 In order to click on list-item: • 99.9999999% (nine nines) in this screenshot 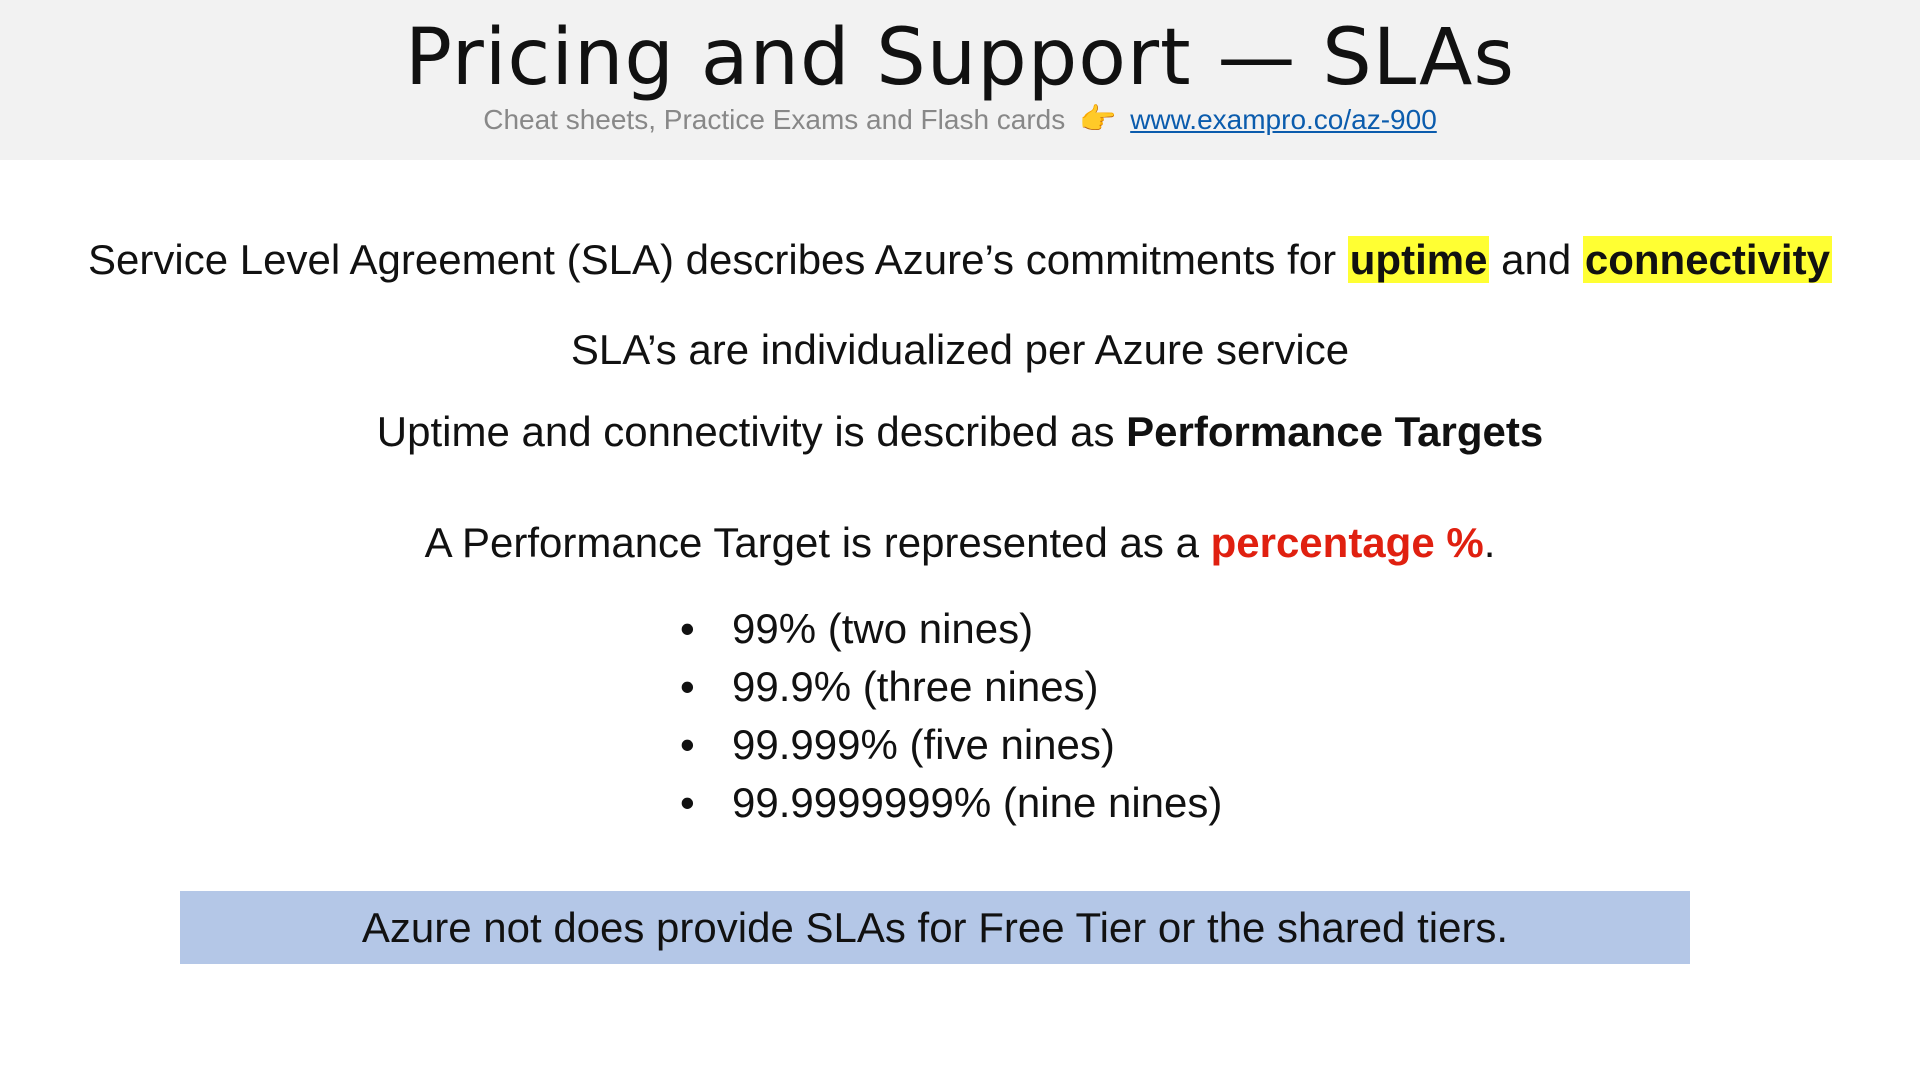, I will do `click(951, 803)`.